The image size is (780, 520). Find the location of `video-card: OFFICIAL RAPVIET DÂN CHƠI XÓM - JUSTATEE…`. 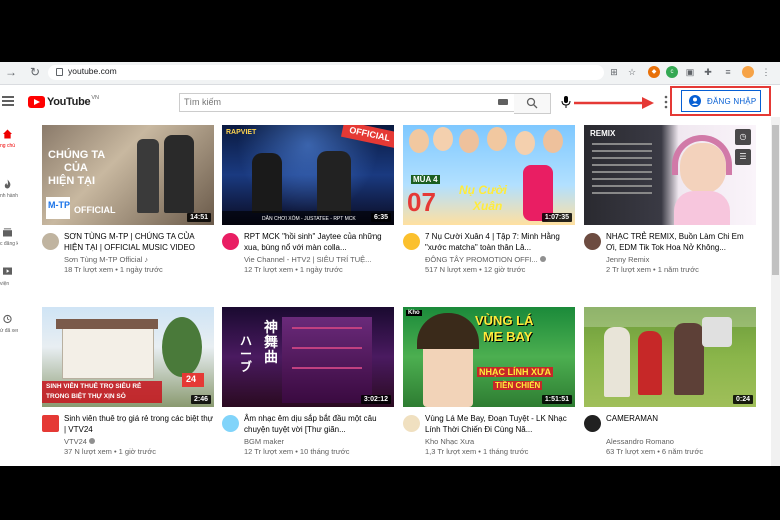

video-card: OFFICIAL RAPVIET DÂN CHƠI XÓM - JUSTATEE… is located at coordinates (308, 202).